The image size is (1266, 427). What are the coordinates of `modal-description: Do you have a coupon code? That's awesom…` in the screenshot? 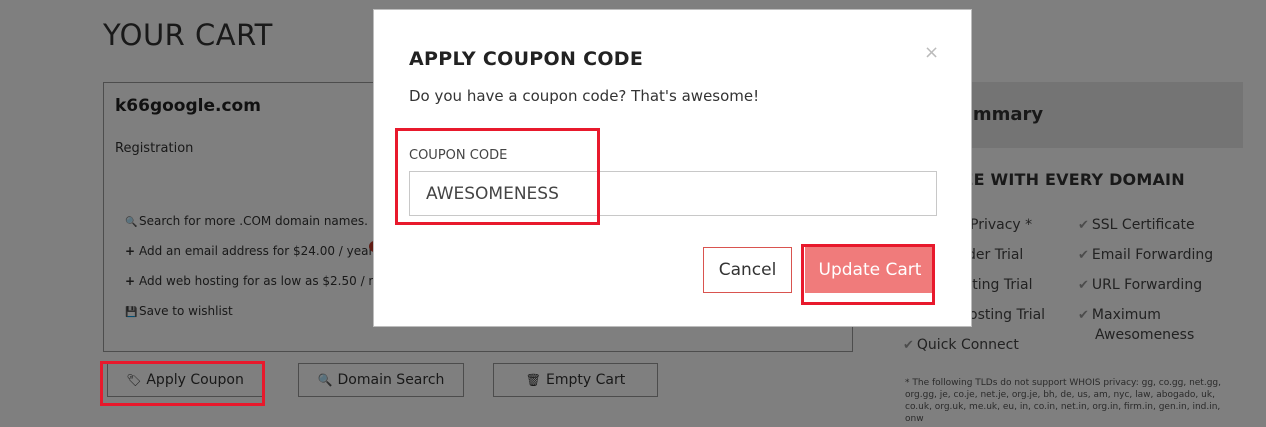 It's located at (584, 96).